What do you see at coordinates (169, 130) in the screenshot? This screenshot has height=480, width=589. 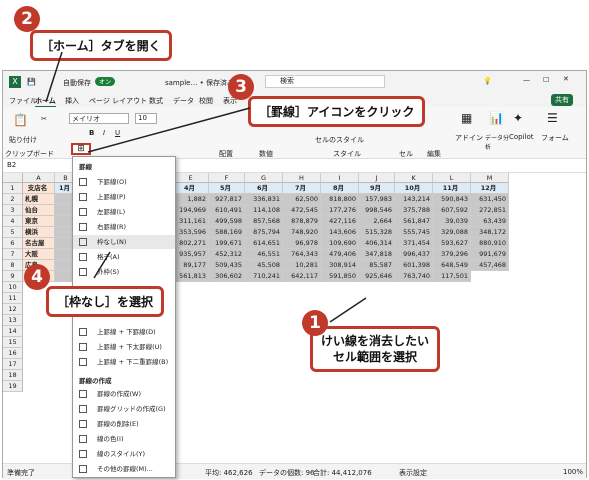 I see `arrow-to-borders` at bounding box center [169, 130].